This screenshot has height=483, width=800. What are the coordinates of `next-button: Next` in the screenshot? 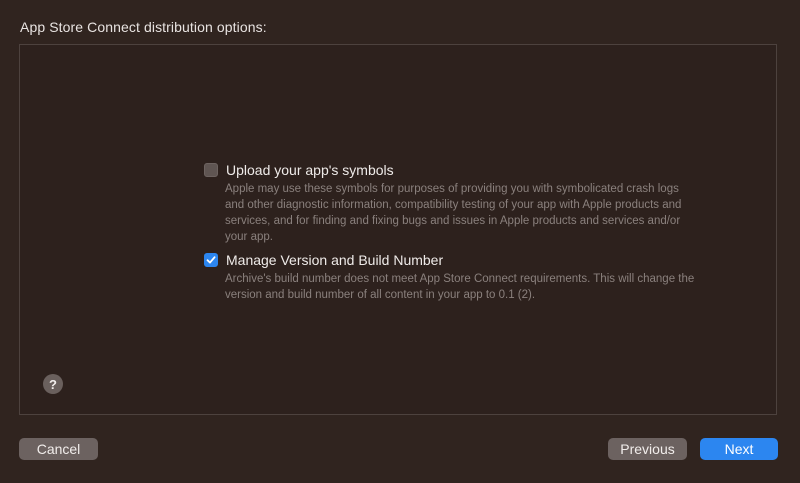 It's located at (739, 449).